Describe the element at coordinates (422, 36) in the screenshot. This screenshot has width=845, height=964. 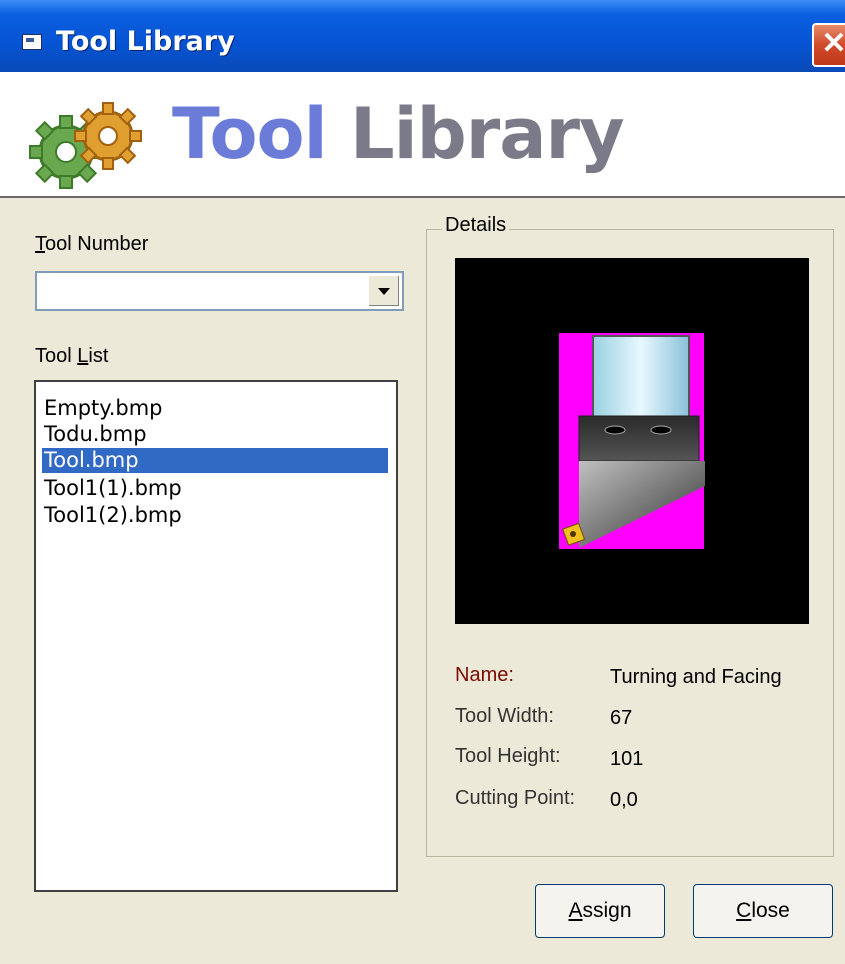
I see `title-bar: Tool Library ✕` at that location.